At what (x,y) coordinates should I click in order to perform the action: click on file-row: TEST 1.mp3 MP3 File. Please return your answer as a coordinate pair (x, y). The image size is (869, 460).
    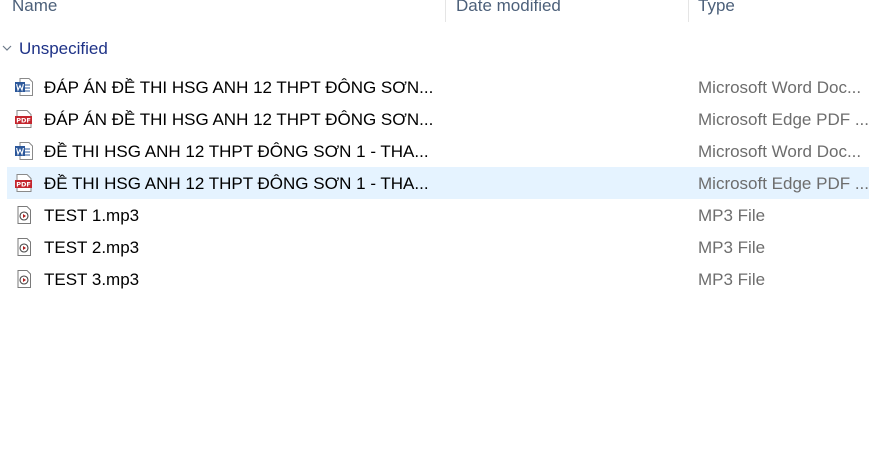
    Looking at the image, I should click on (438, 215).